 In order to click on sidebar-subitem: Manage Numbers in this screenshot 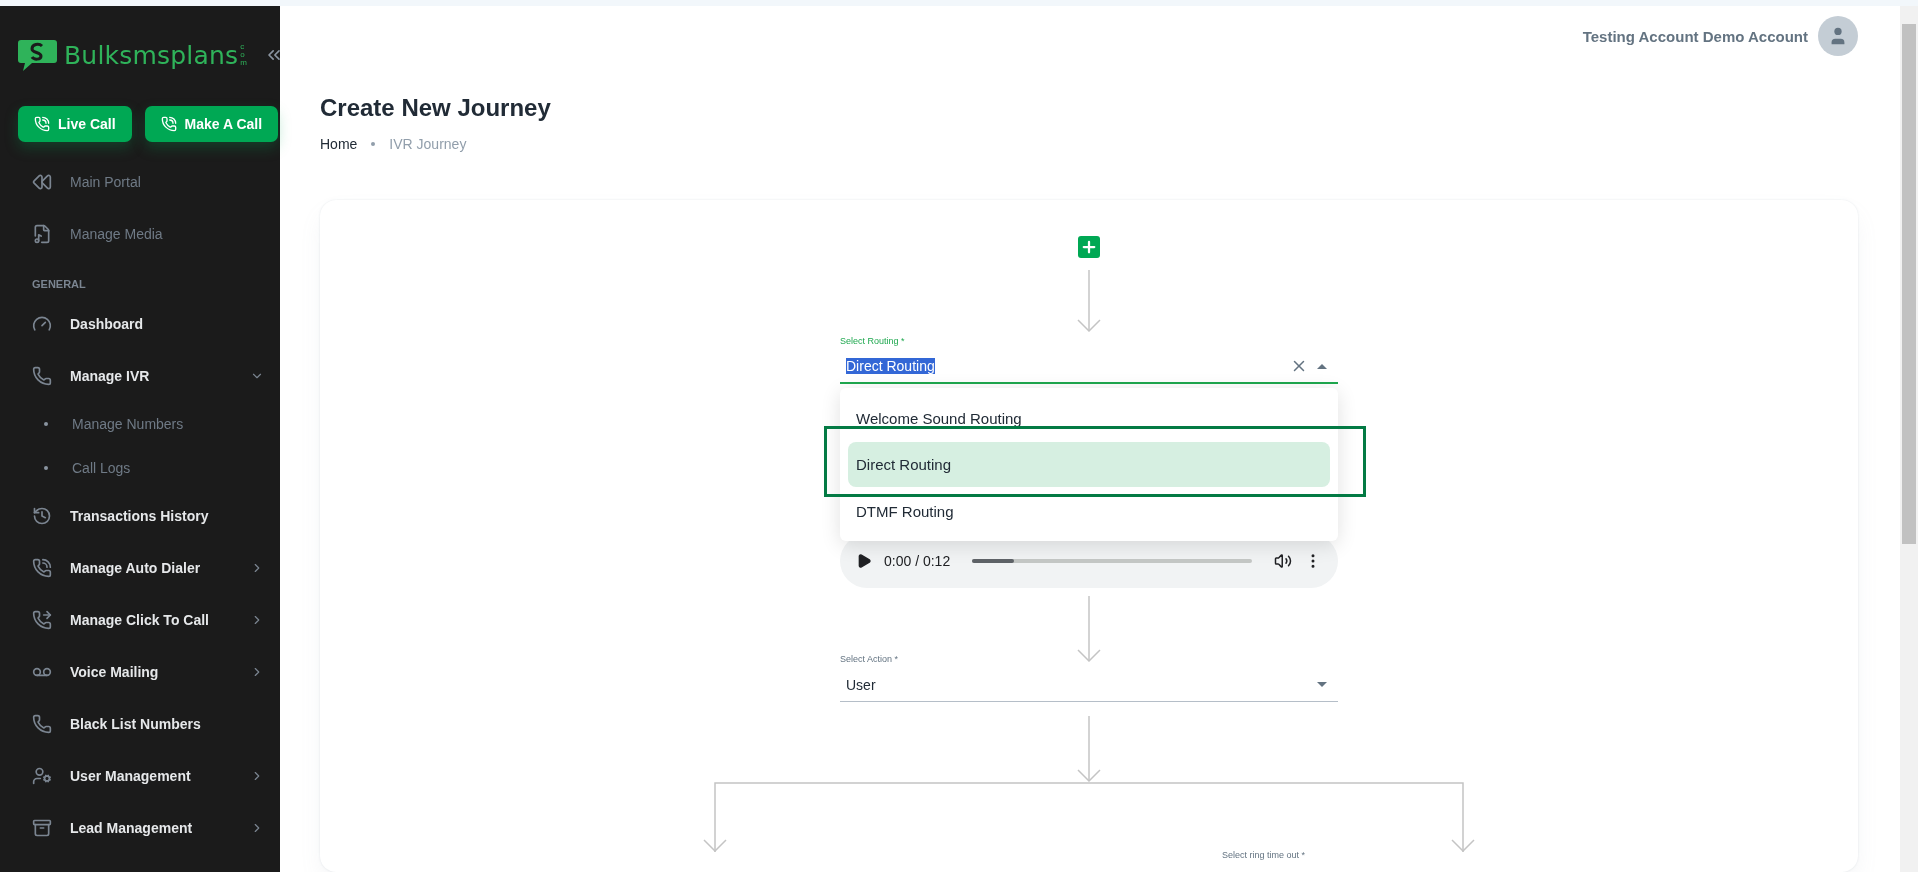, I will do `click(151, 424)`.